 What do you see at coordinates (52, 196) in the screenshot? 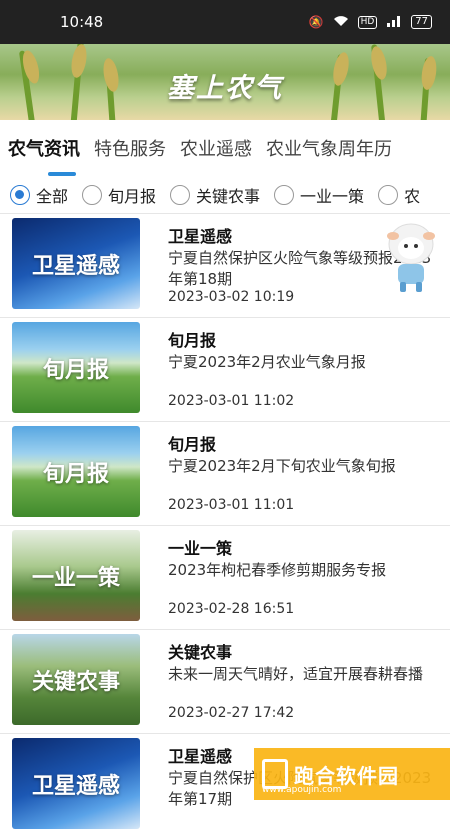
I see `filter-label: 全部` at bounding box center [52, 196].